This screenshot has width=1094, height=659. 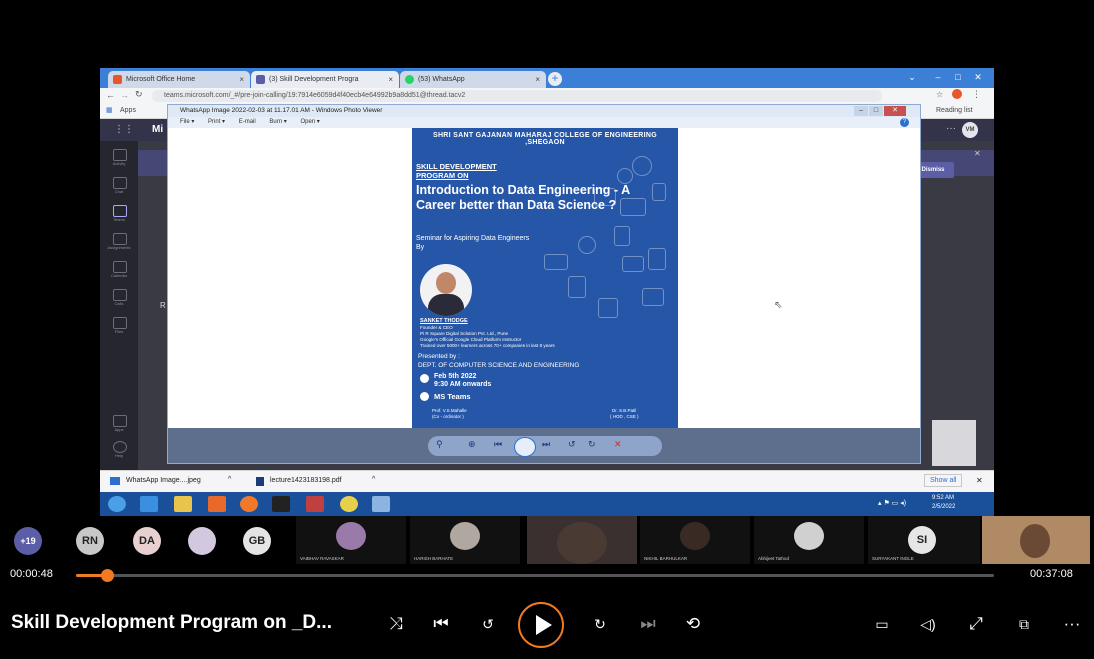 I want to click on cmd-icon, so click(x=281, y=504).